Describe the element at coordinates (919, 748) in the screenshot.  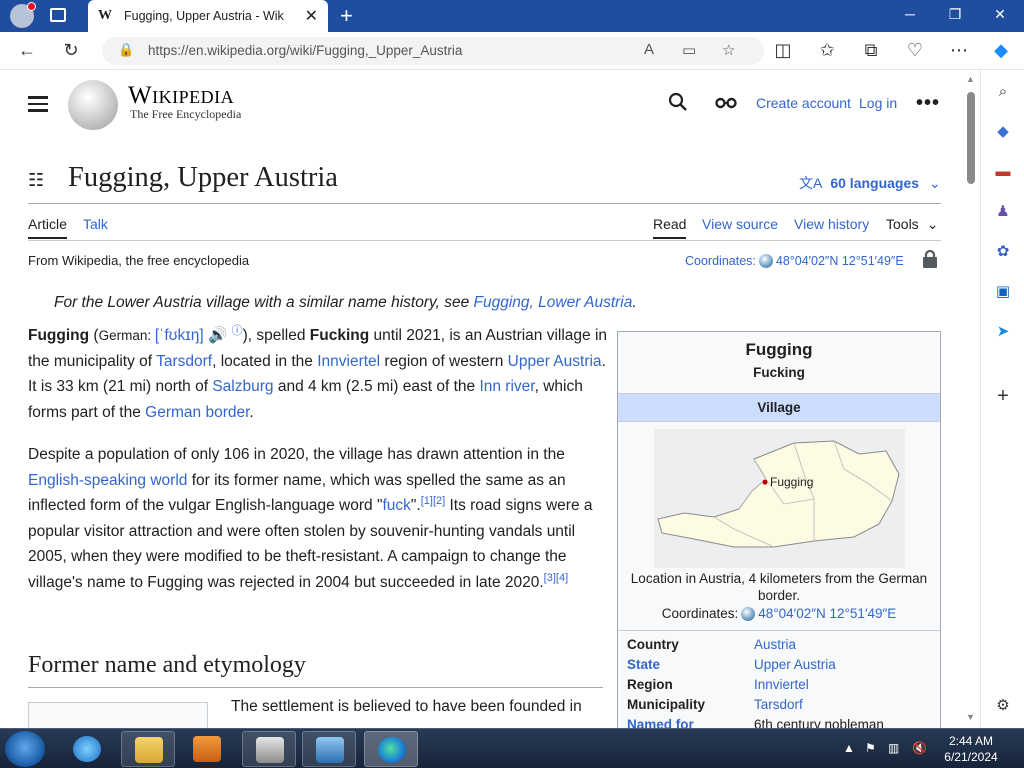
I see `volume-muted-icon: 🔇` at that location.